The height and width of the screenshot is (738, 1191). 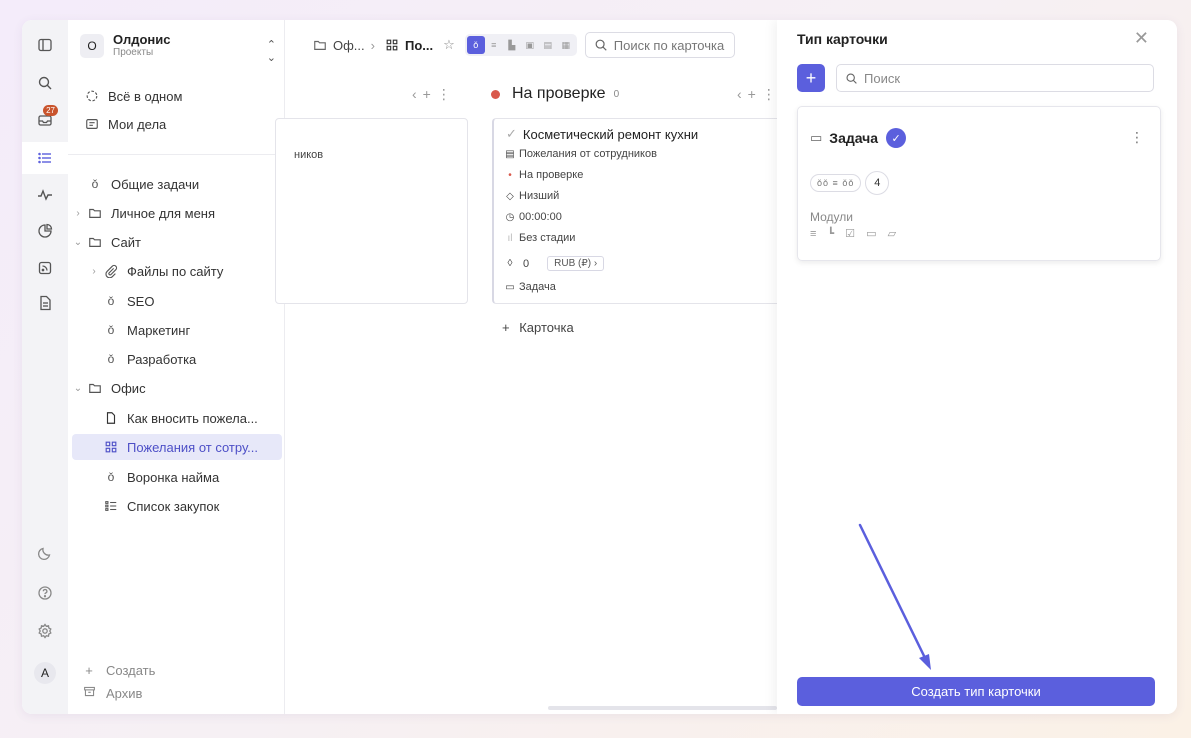 I want to click on breadcrumb: Оф... ›, so click(x=344, y=45).